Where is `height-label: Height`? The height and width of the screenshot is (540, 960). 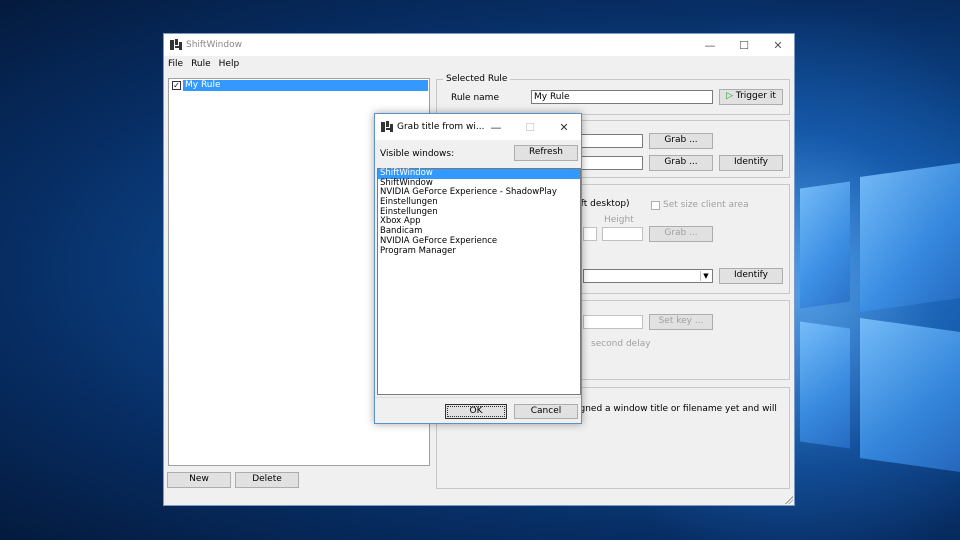 height-label: Height is located at coordinates (619, 220).